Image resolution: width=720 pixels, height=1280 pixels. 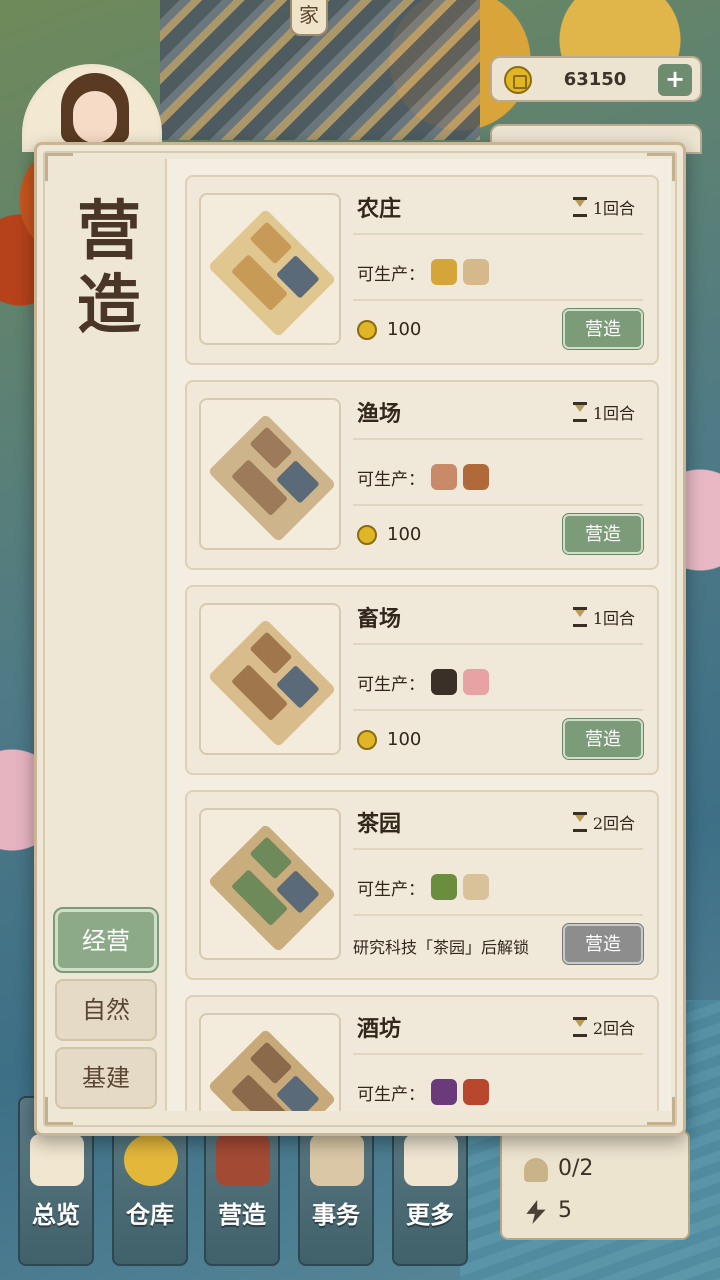 I want to click on lightning-icon, so click(x=536, y=1212).